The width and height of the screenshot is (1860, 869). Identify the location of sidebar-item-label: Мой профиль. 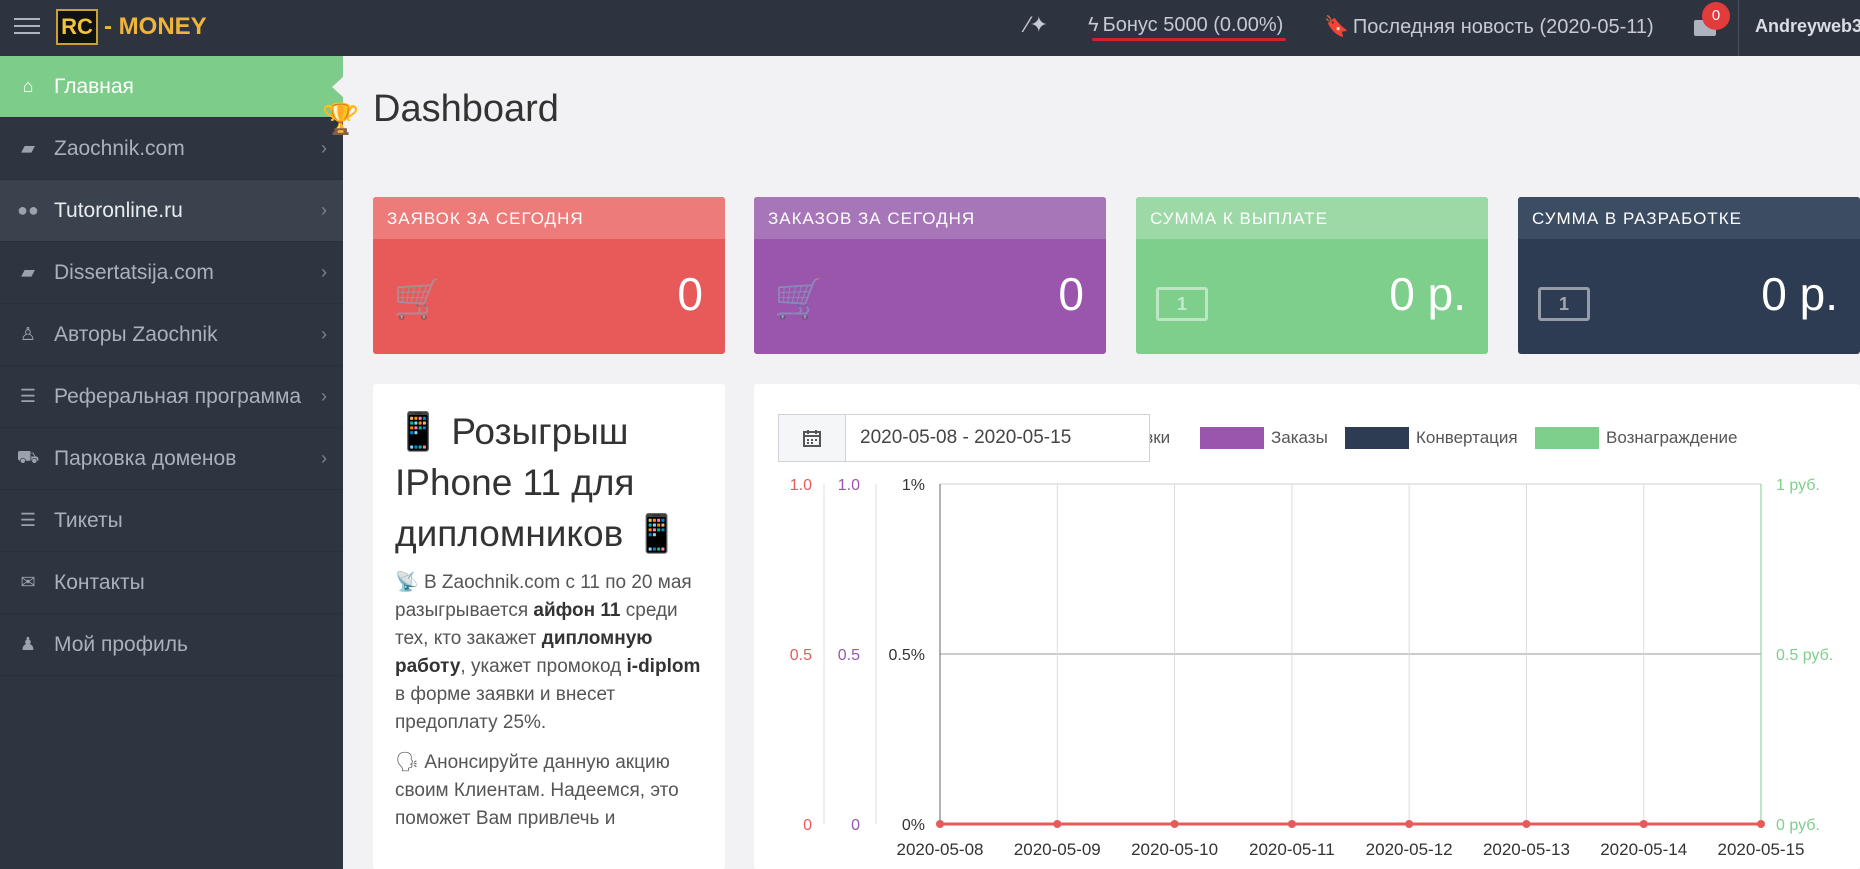
(121, 644).